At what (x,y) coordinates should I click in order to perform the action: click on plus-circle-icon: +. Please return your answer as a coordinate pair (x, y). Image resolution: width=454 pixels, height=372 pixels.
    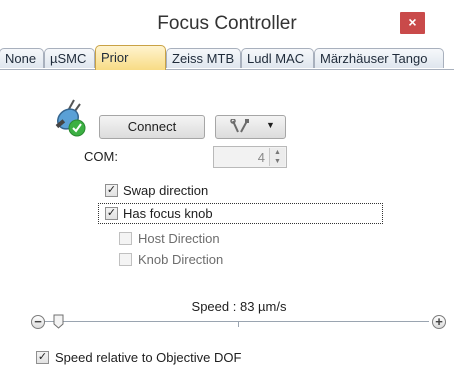
    Looking at the image, I should click on (439, 322).